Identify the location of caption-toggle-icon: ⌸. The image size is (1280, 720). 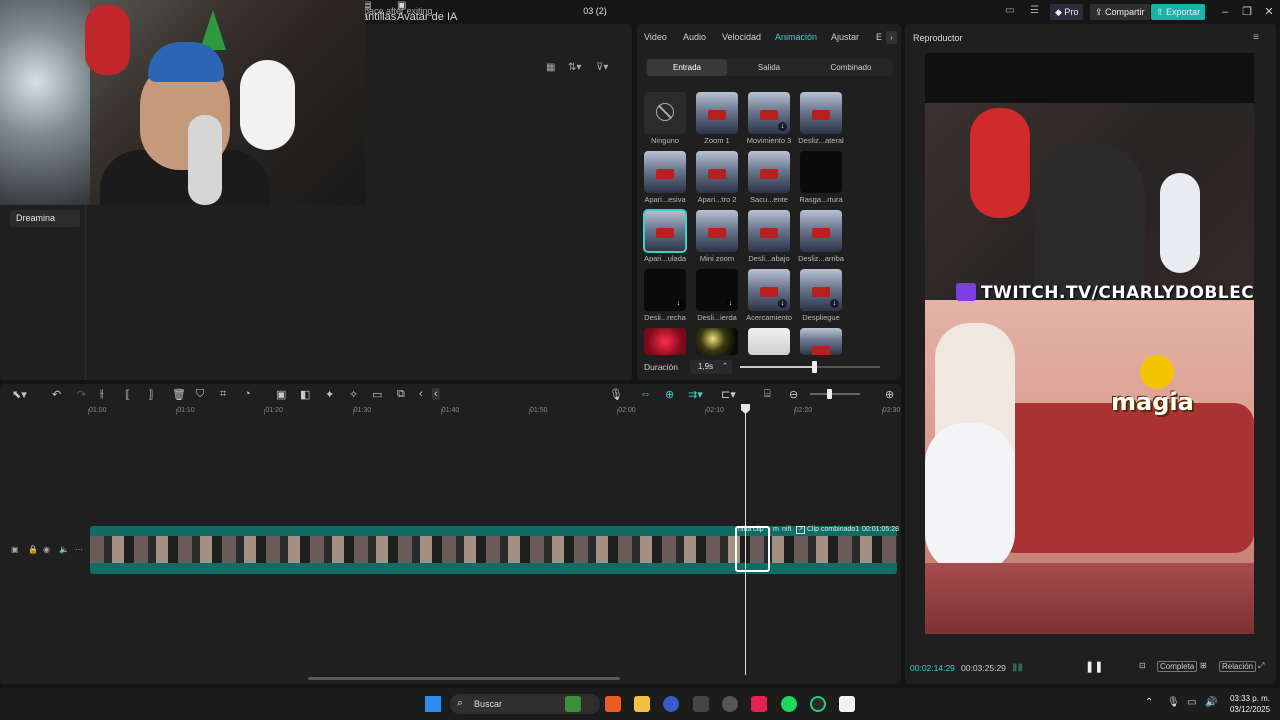
(767, 394).